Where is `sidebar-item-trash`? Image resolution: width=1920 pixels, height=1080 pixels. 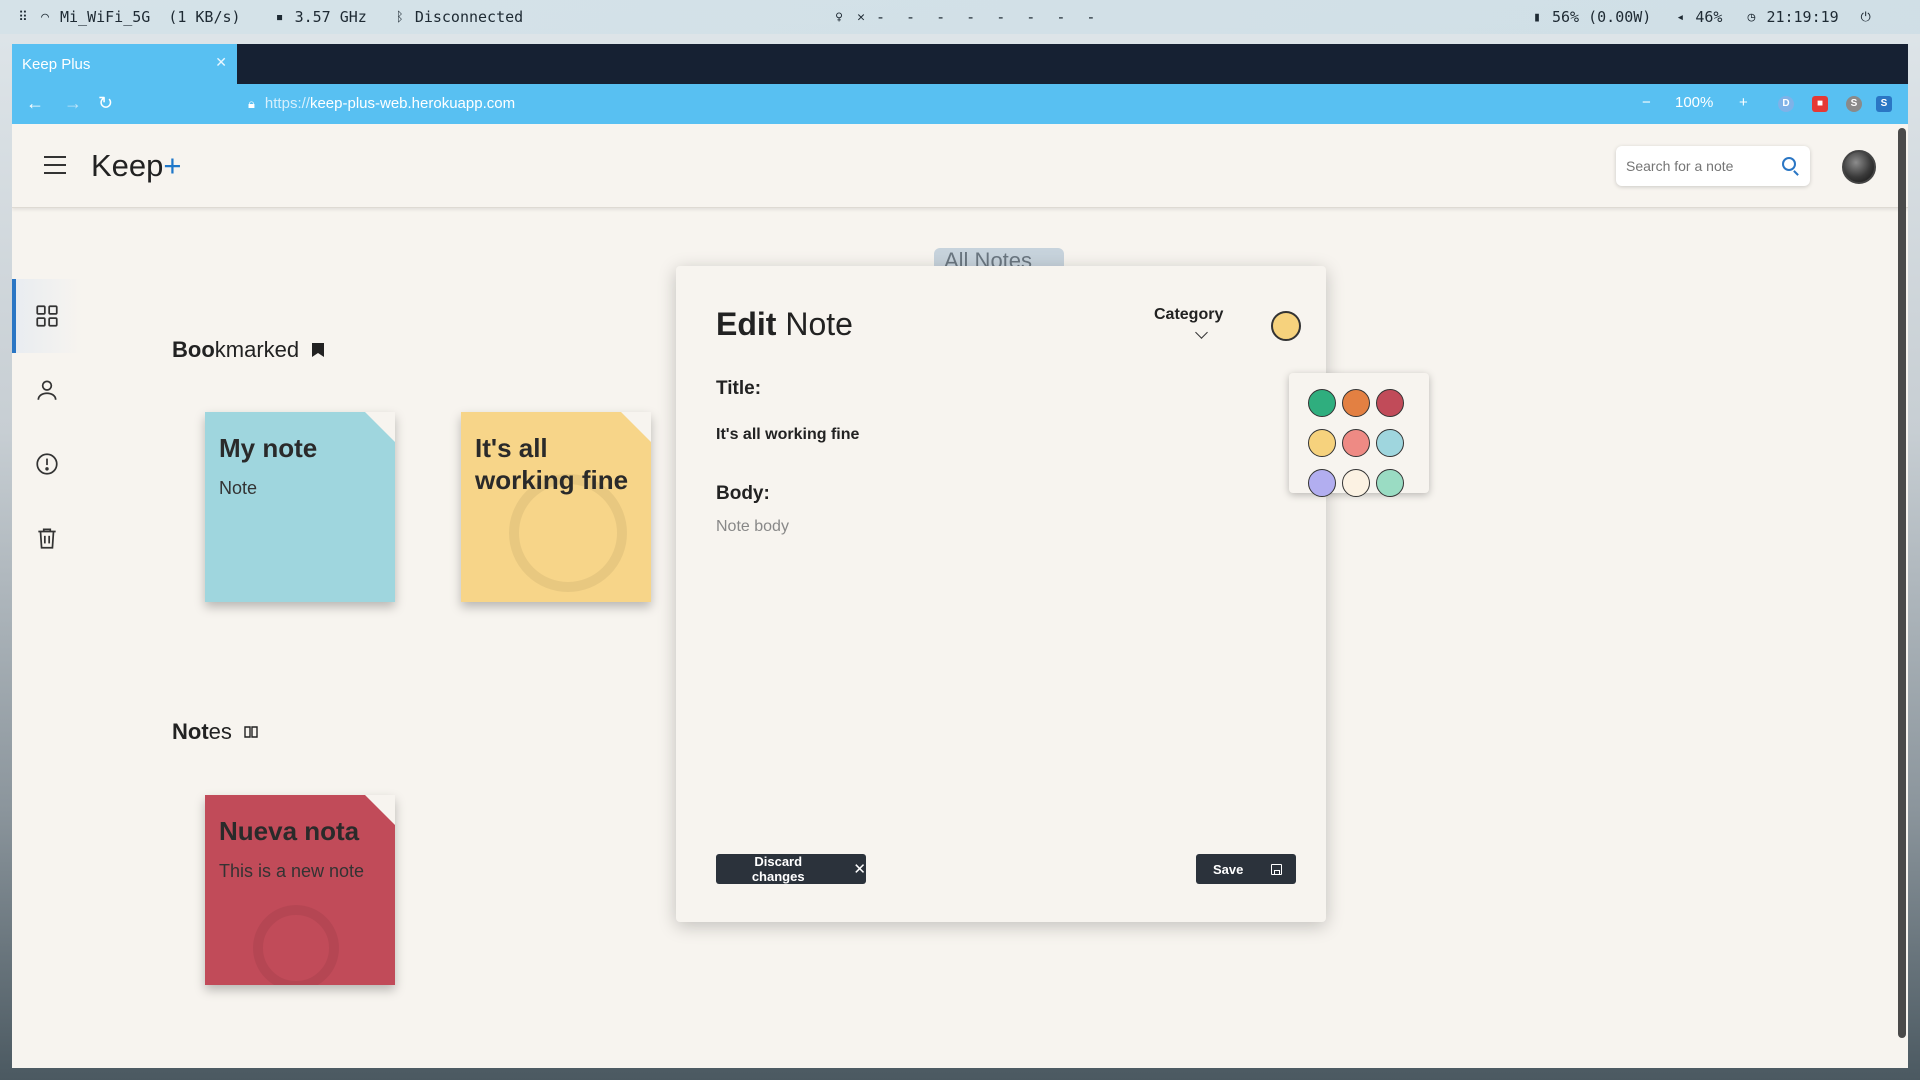 sidebar-item-trash is located at coordinates (47, 538).